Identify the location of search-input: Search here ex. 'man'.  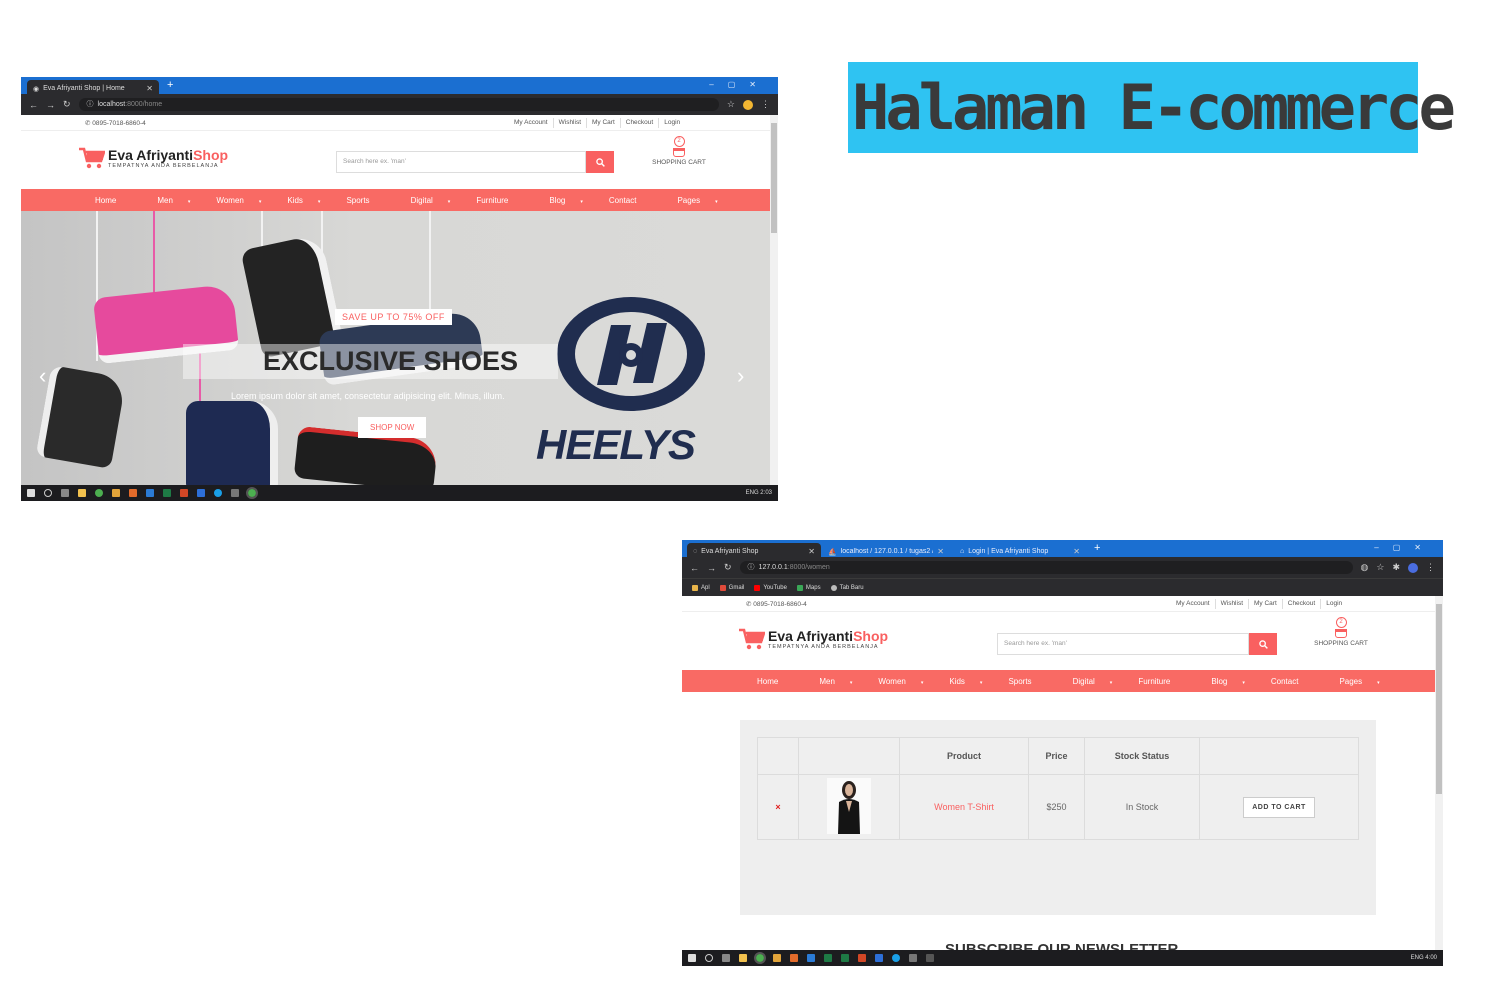
(1123, 644).